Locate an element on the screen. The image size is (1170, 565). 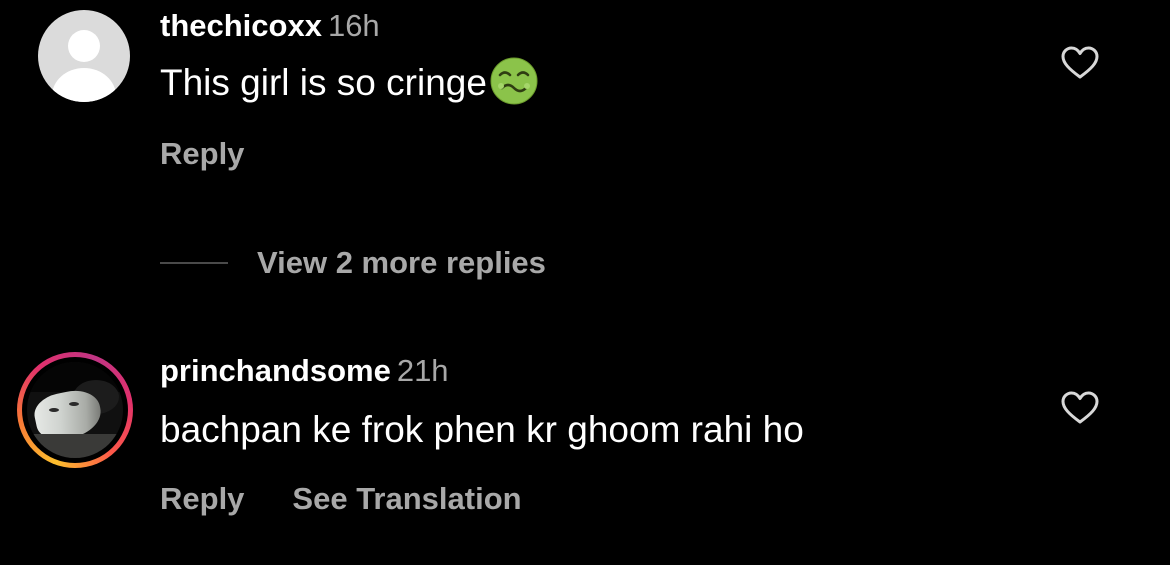
timestamp: 16h is located at coordinates (353, 25).